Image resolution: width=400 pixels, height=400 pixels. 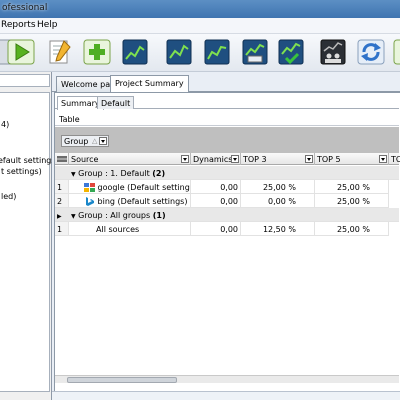 What do you see at coordinates (352, 159) in the screenshot?
I see `column-header-top5: TOP 5` at bounding box center [352, 159].